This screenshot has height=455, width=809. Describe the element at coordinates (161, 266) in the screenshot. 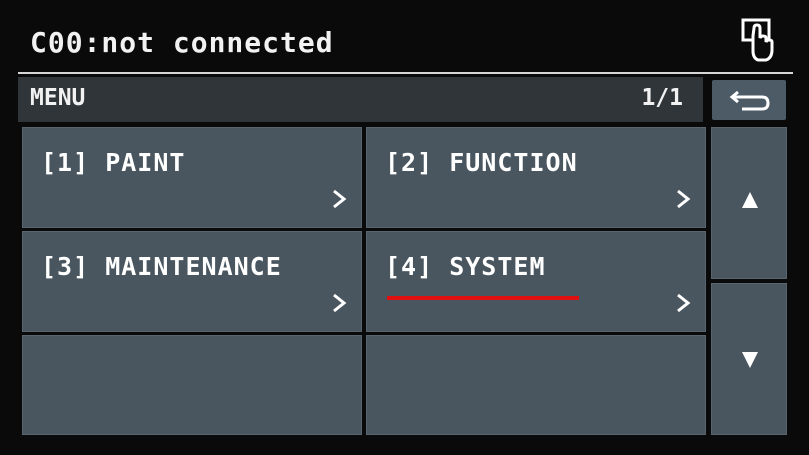

I see `menu-item-label: [3] MAINTENANCE` at that location.